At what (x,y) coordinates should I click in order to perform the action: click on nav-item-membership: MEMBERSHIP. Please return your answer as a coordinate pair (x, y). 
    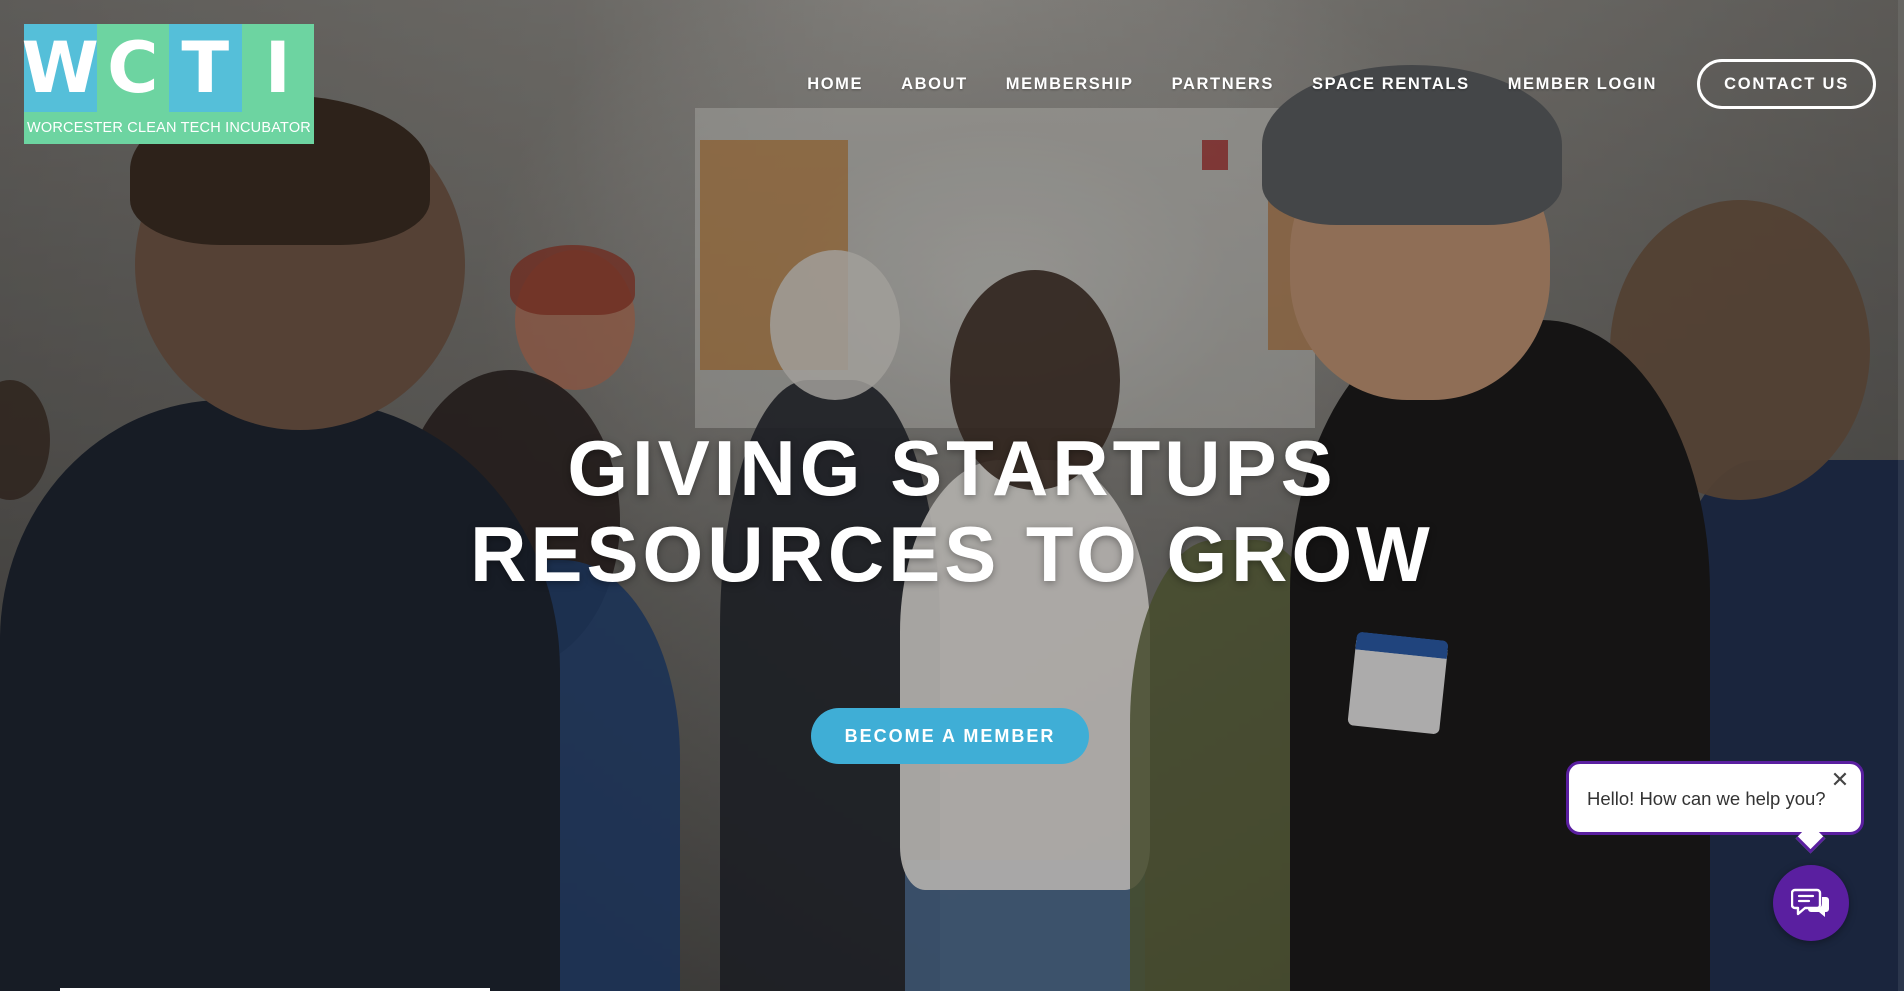
    Looking at the image, I should click on (1070, 84).